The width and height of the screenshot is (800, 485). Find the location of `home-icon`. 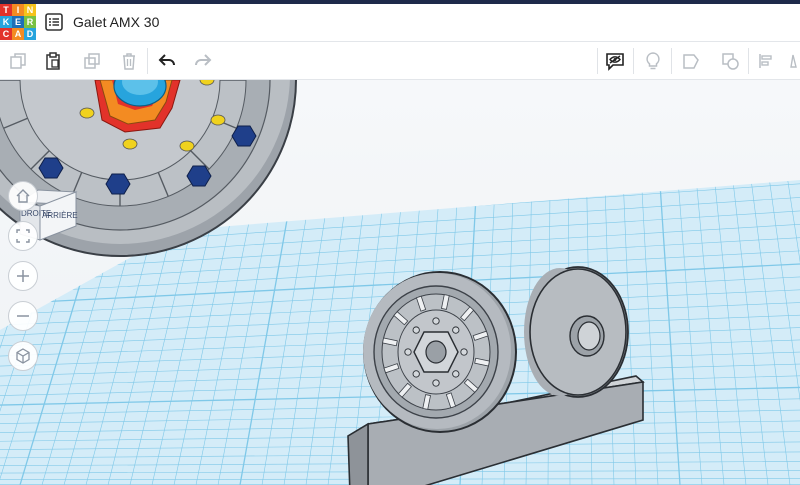

home-icon is located at coordinates (23, 196).